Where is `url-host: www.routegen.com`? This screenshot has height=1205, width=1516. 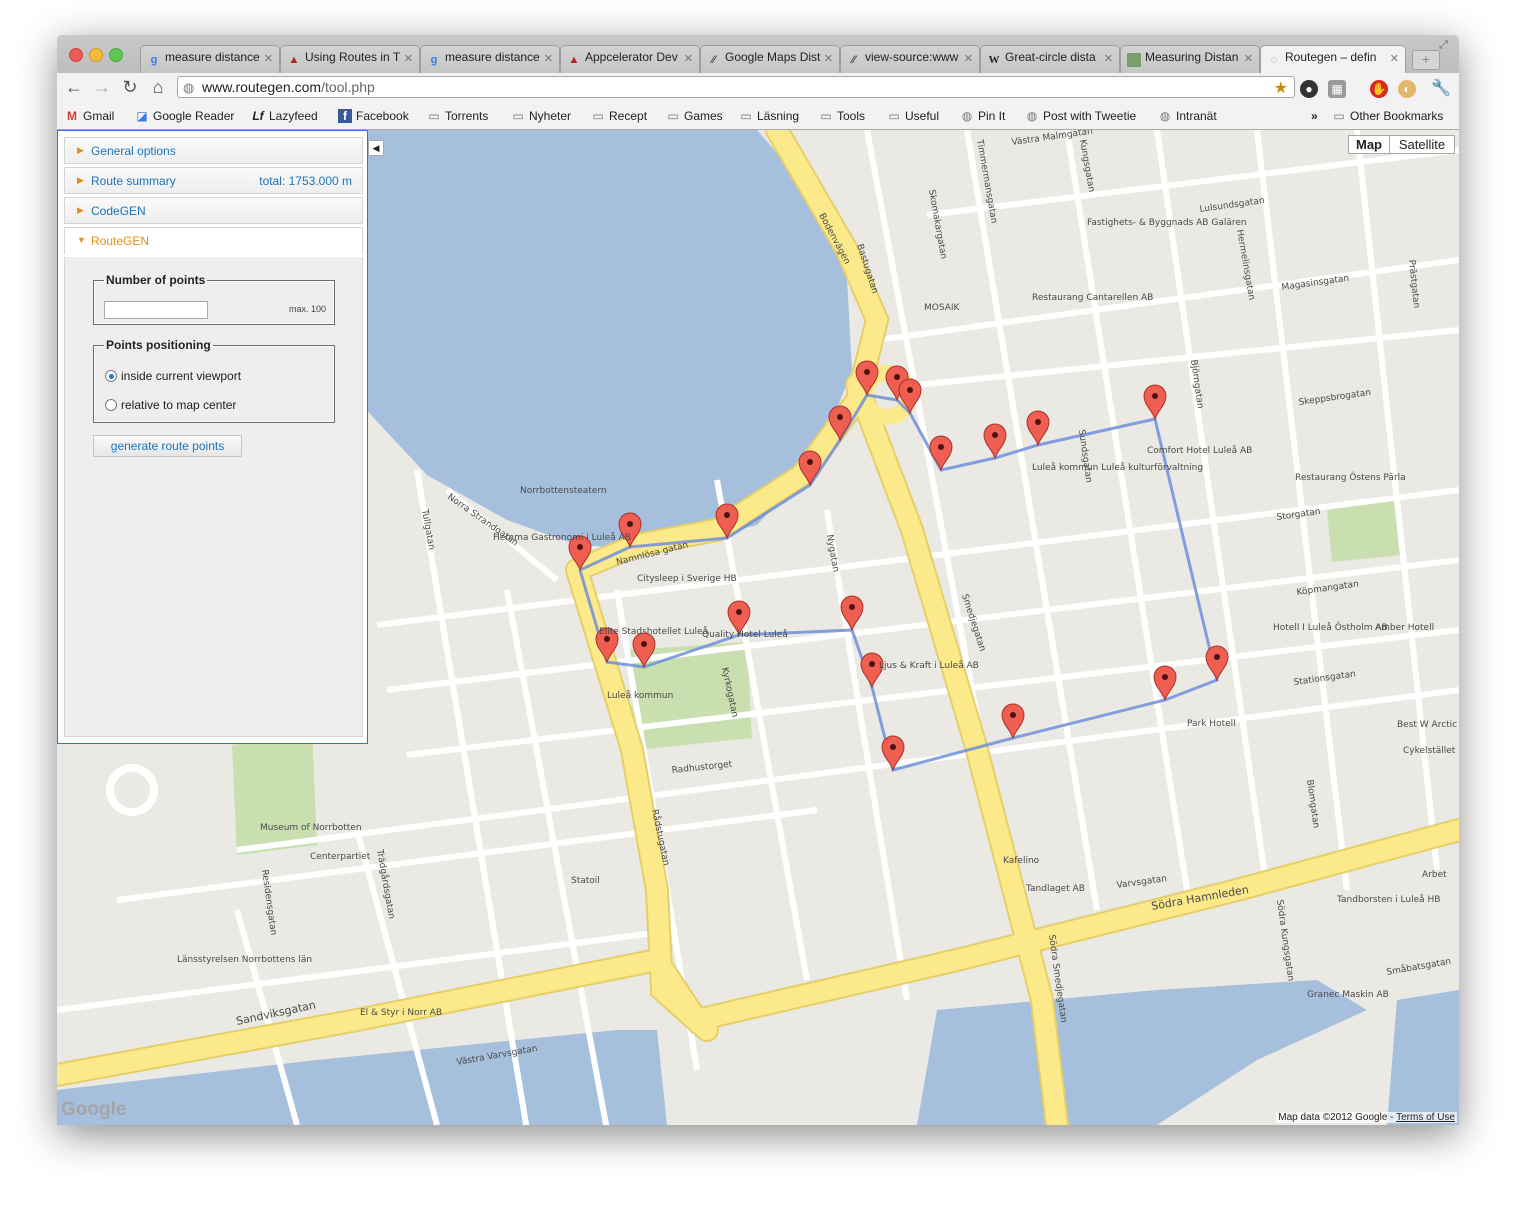 url-host: www.routegen.com is located at coordinates (262, 87).